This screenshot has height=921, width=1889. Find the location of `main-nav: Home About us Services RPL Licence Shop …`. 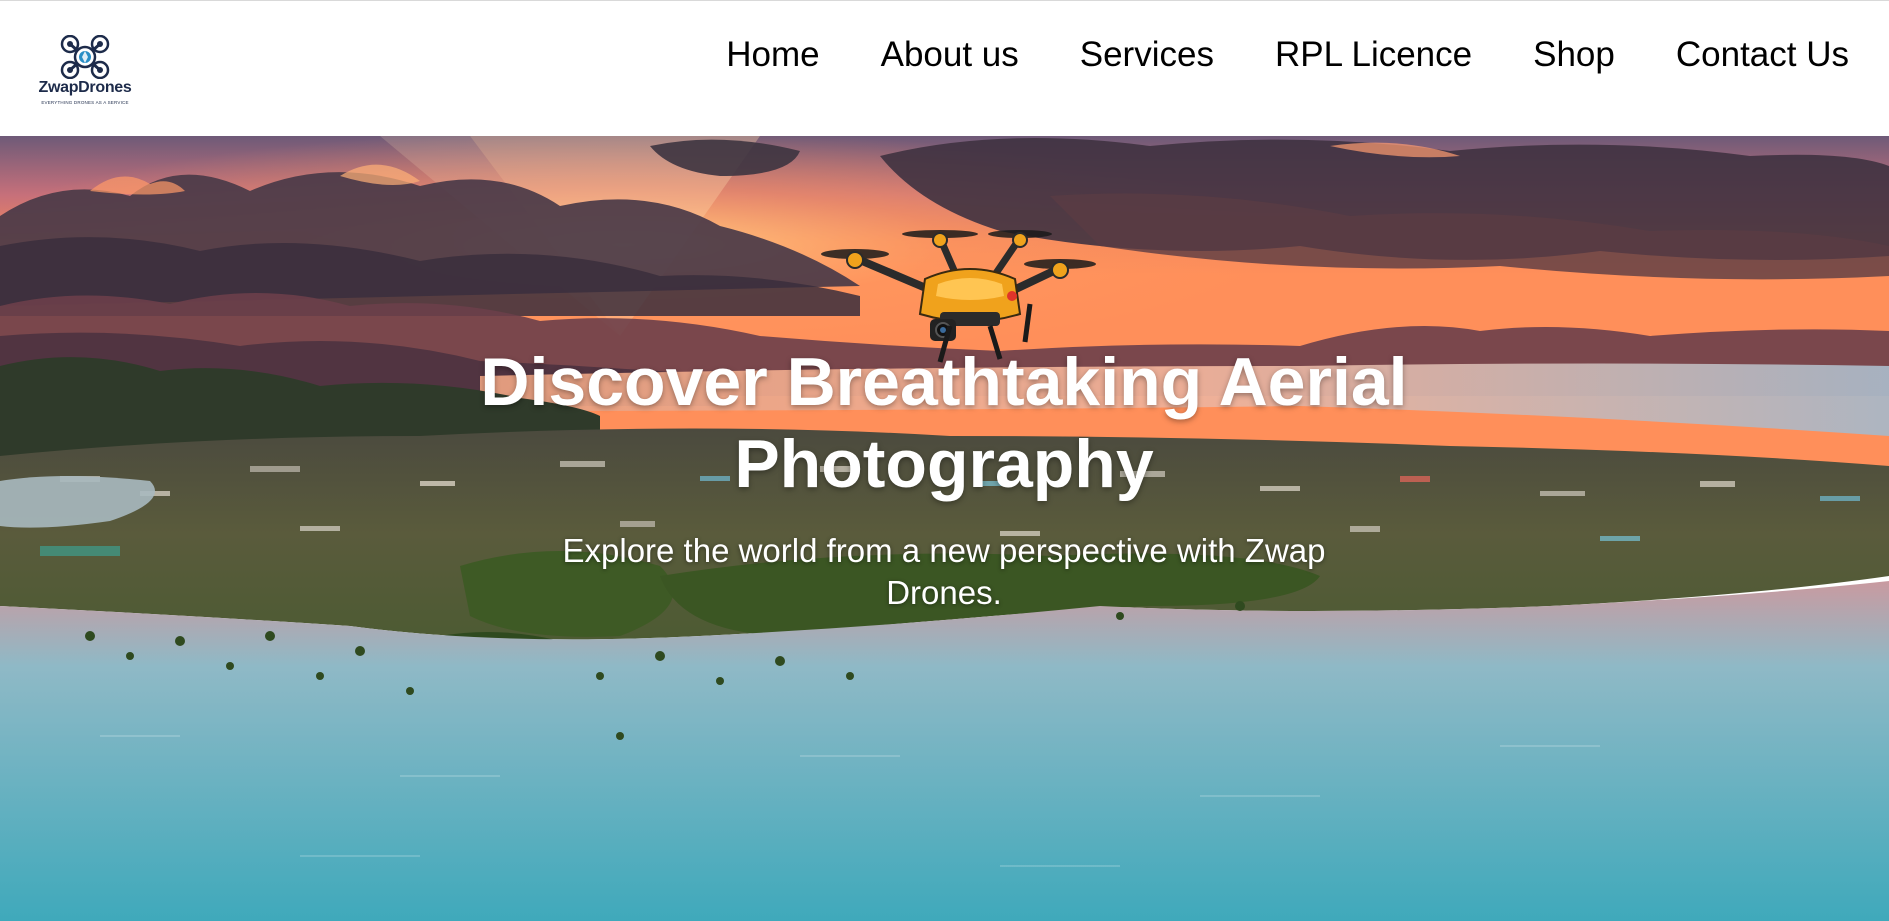

main-nav: Home About us Services RPL Licence Shop … is located at coordinates (1287, 55).